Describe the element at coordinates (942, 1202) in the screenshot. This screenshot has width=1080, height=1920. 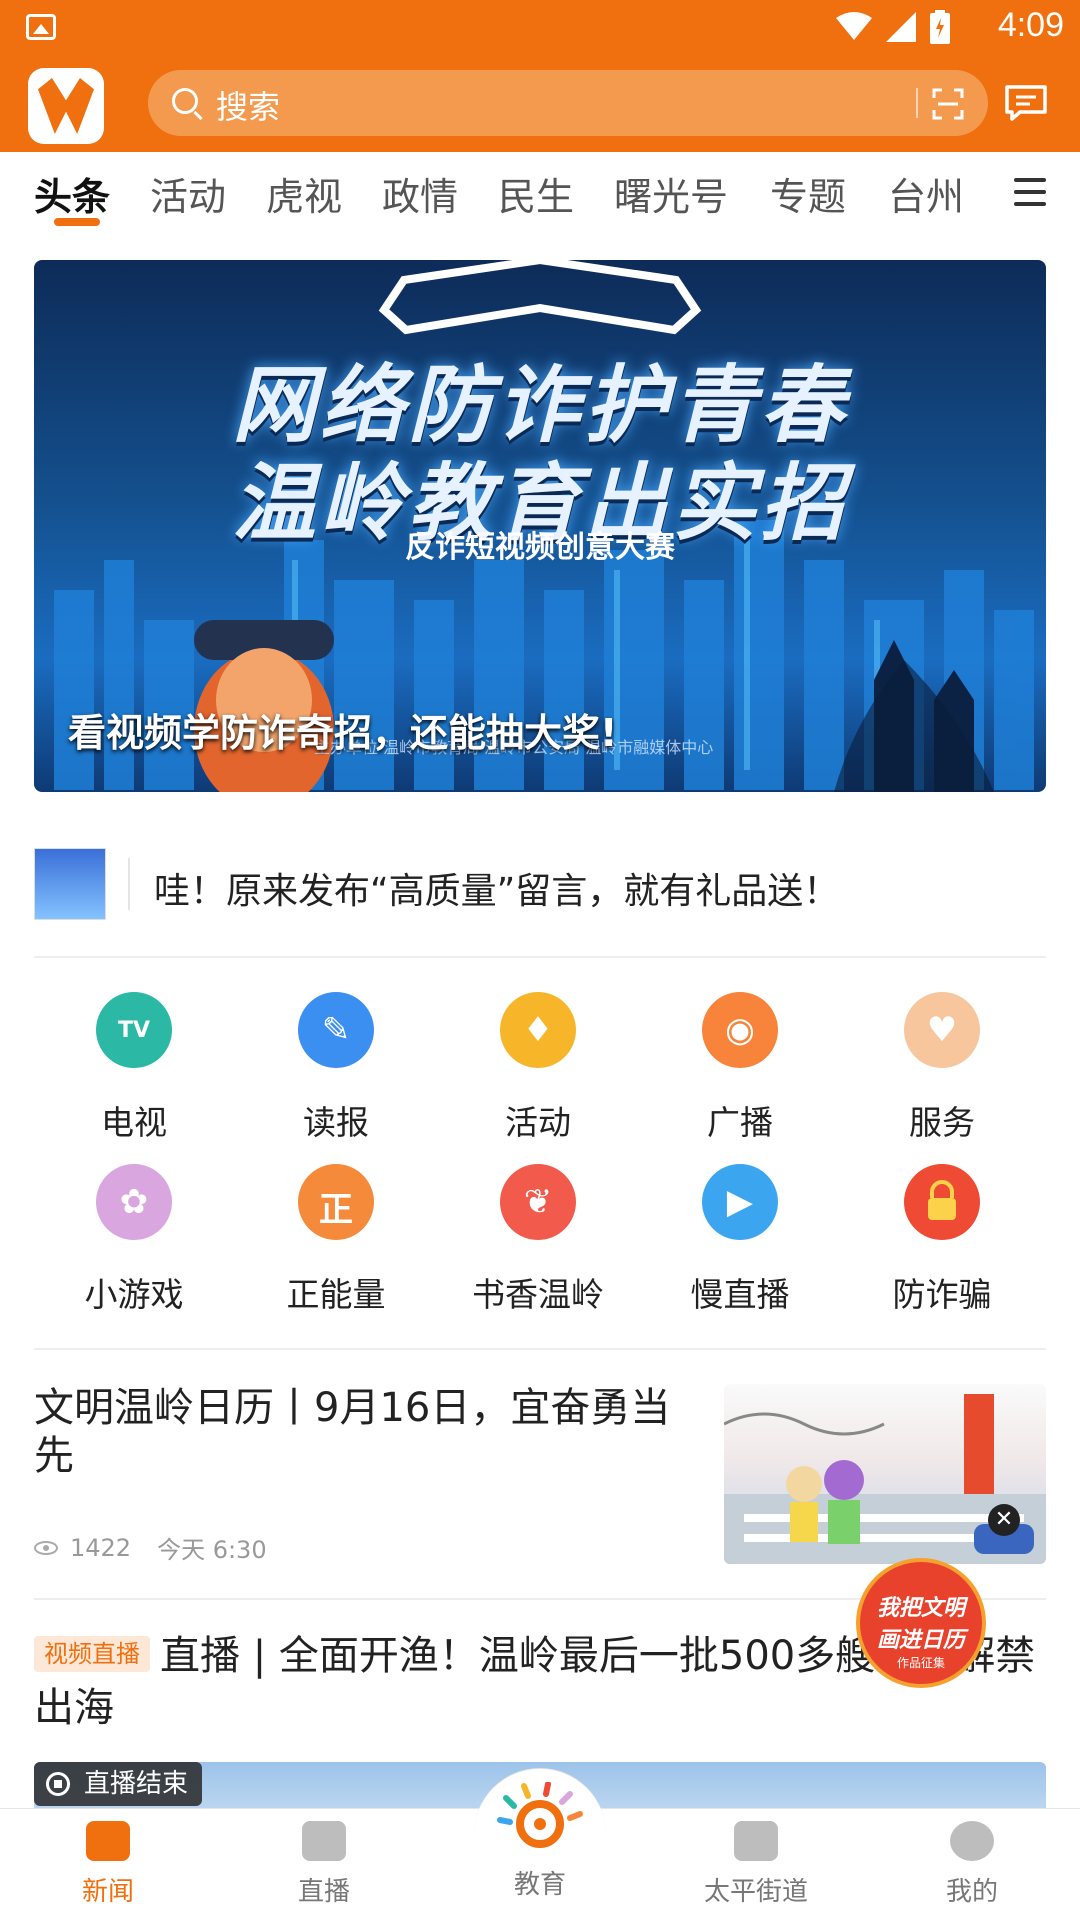
I see `anti-fraud-icon` at that location.